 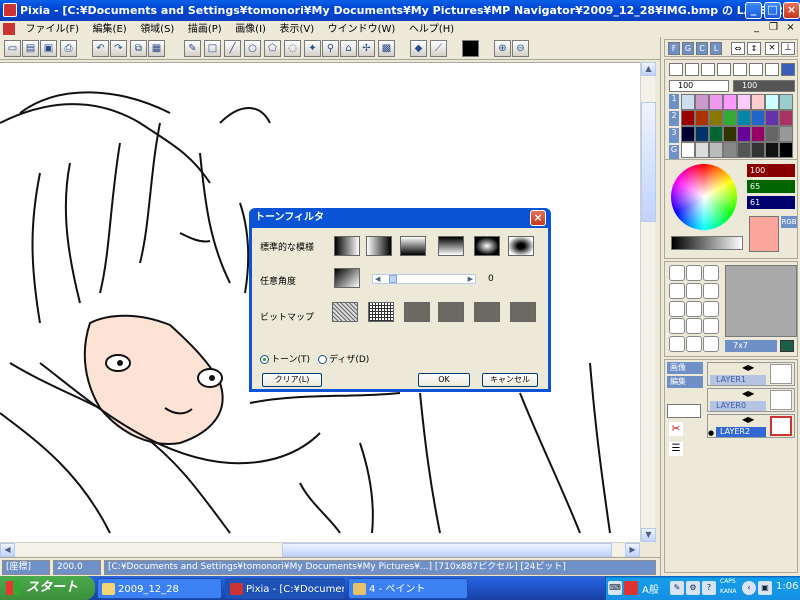 What do you see at coordinates (772, 69) in the screenshot?
I see `eraser-brush-icon` at bounding box center [772, 69].